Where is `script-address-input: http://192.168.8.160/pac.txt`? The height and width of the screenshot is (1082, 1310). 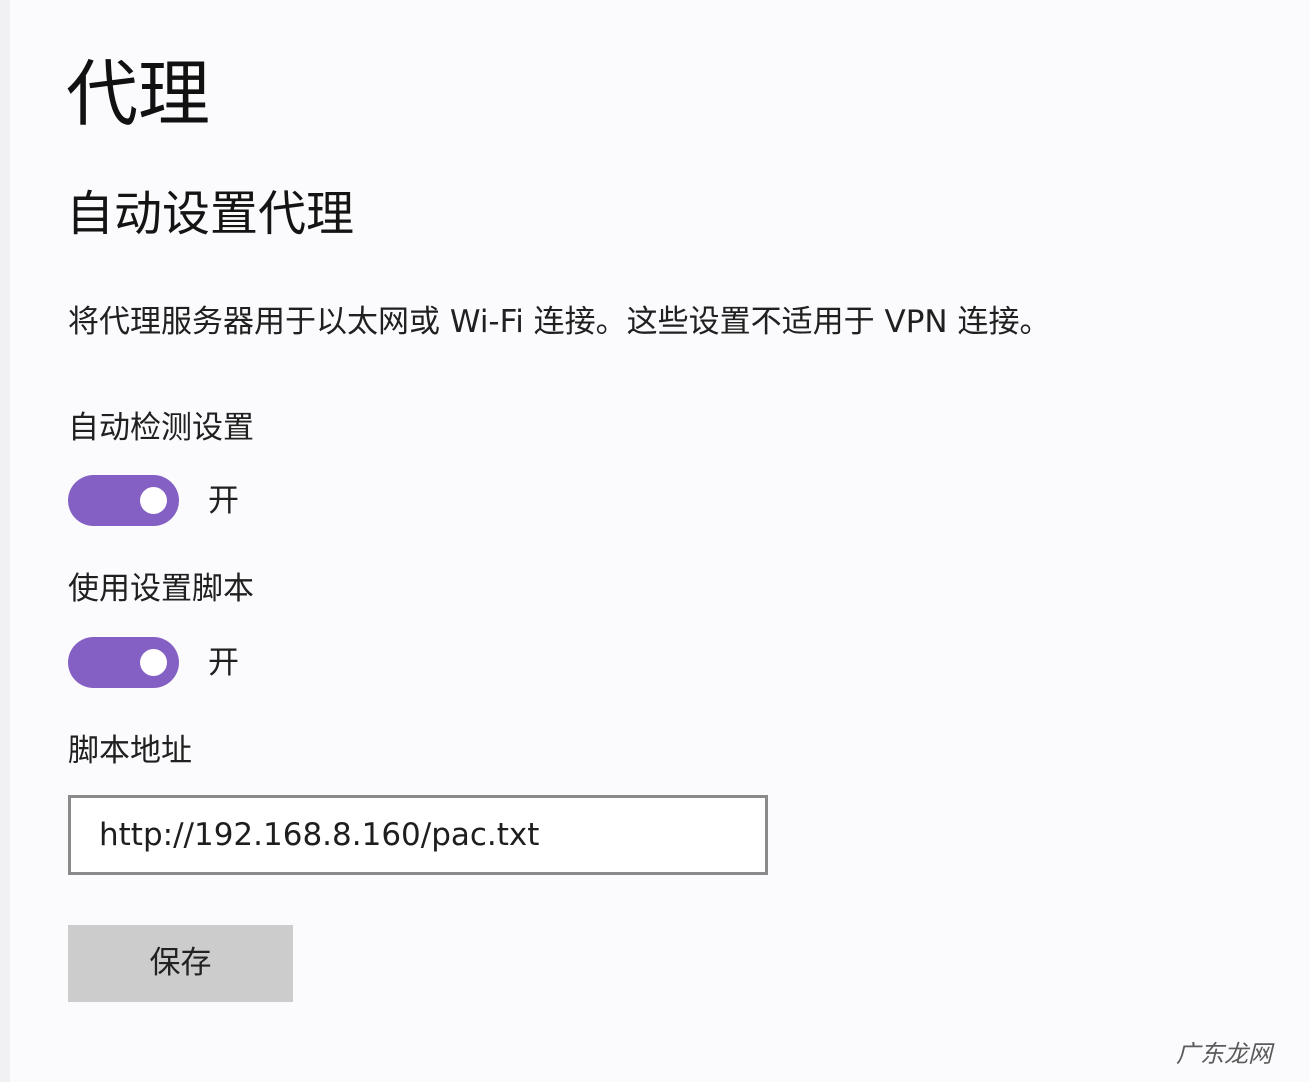
script-address-input: http://192.168.8.160/pac.txt is located at coordinates (418, 835).